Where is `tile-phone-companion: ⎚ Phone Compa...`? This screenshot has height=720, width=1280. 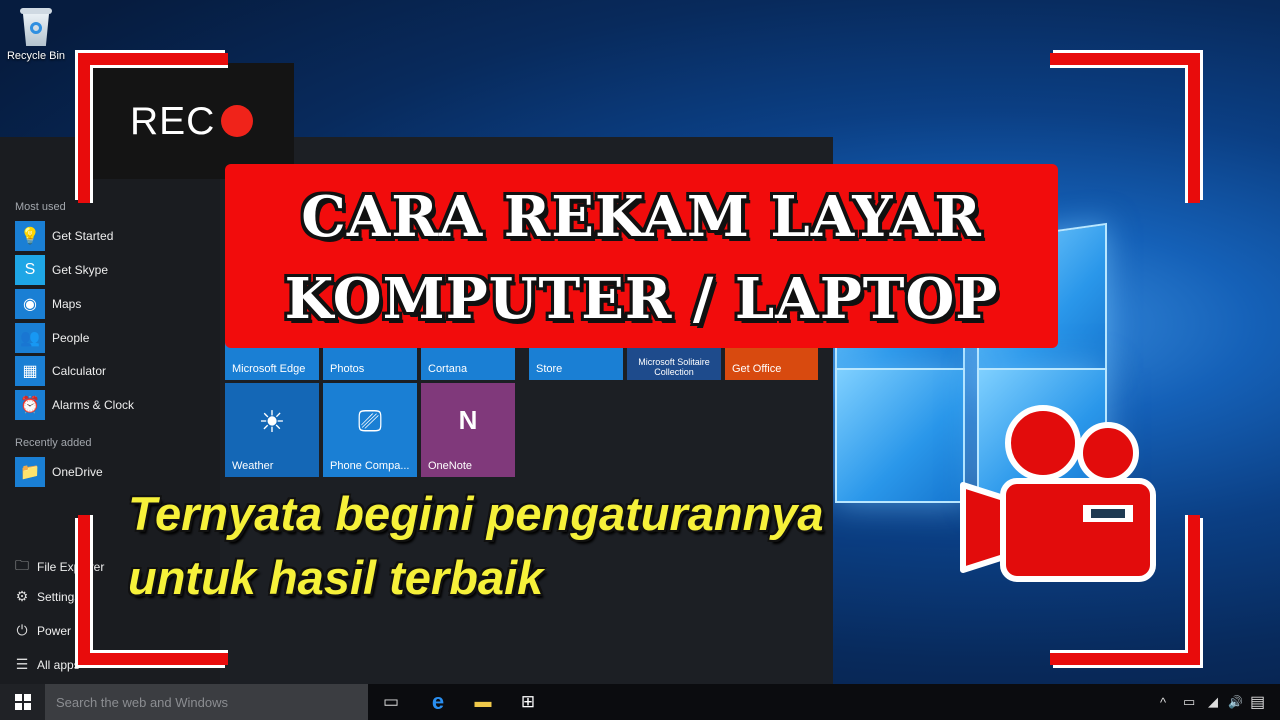
tile-phone-companion: ⎚ Phone Compa... is located at coordinates (370, 430).